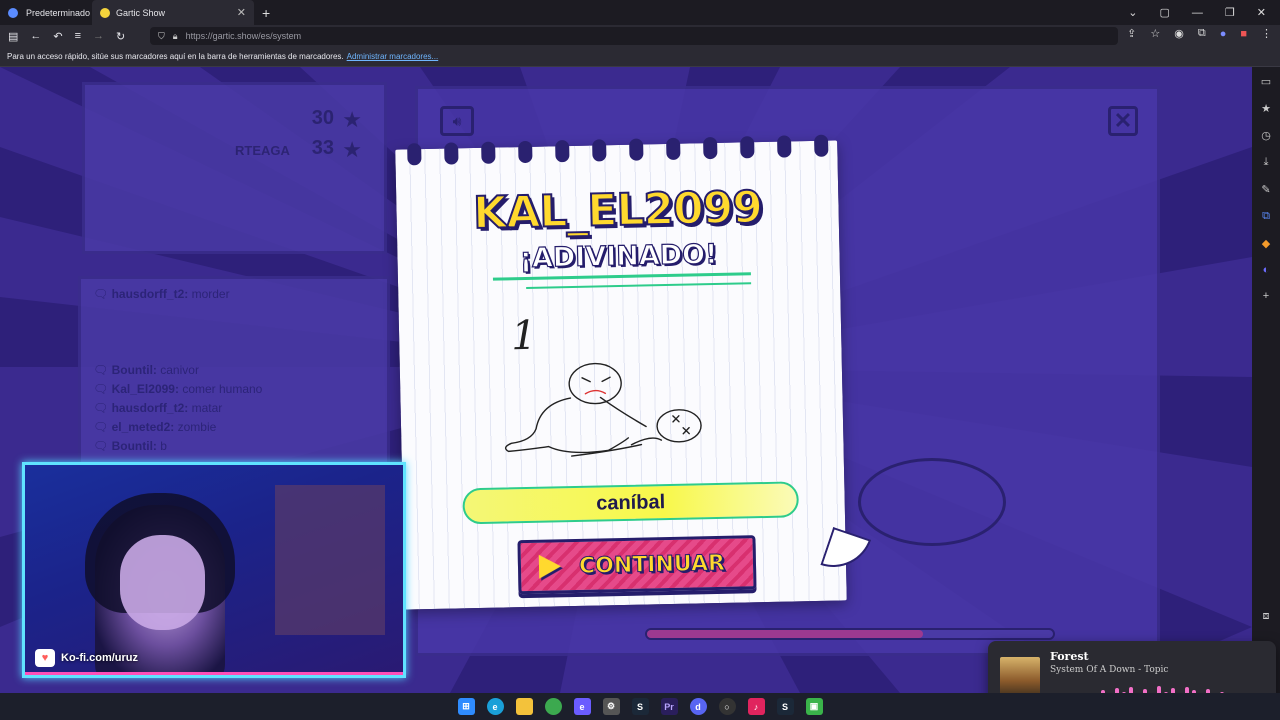  I want to click on timer-fill, so click(785, 634).